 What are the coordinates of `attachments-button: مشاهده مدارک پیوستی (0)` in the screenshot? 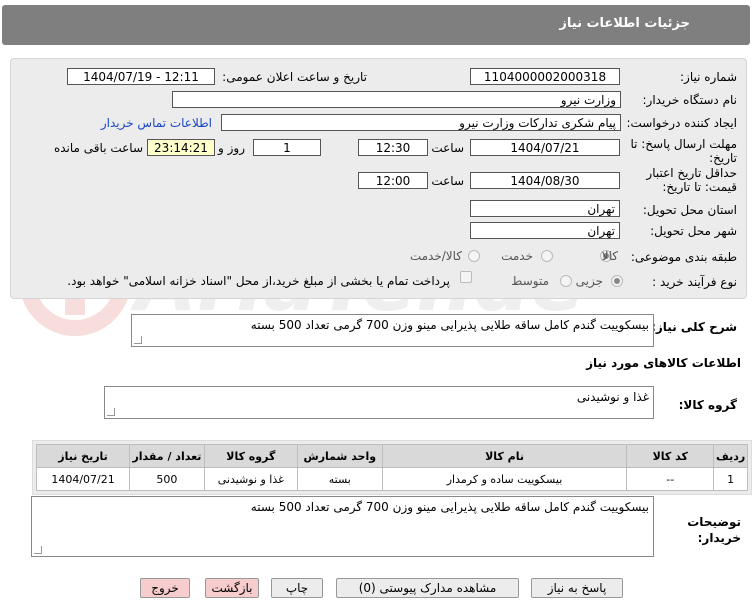 It's located at (427, 588).